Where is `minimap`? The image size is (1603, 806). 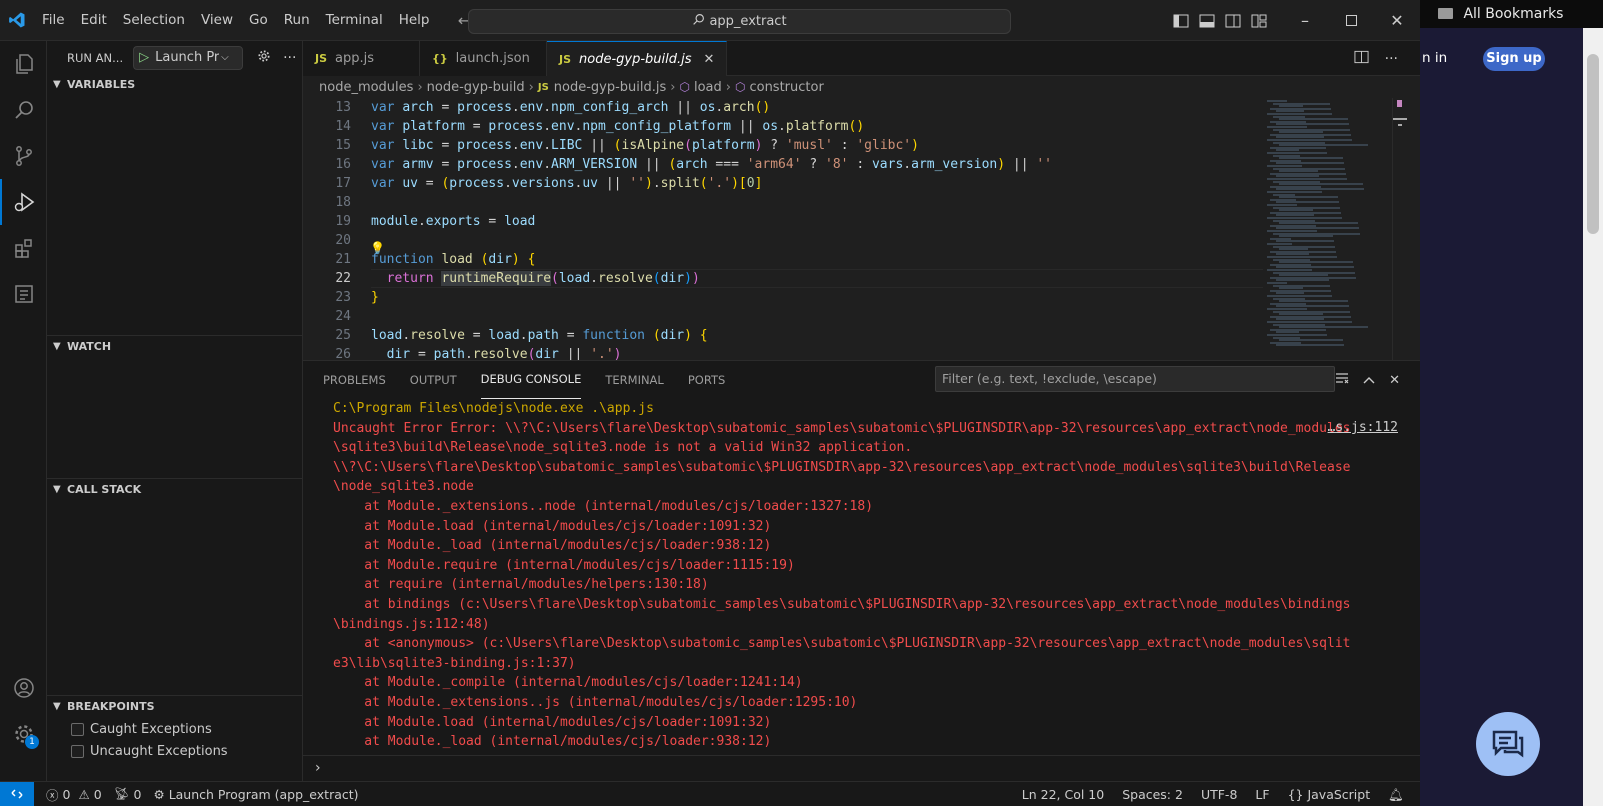 minimap is located at coordinates (1323, 229).